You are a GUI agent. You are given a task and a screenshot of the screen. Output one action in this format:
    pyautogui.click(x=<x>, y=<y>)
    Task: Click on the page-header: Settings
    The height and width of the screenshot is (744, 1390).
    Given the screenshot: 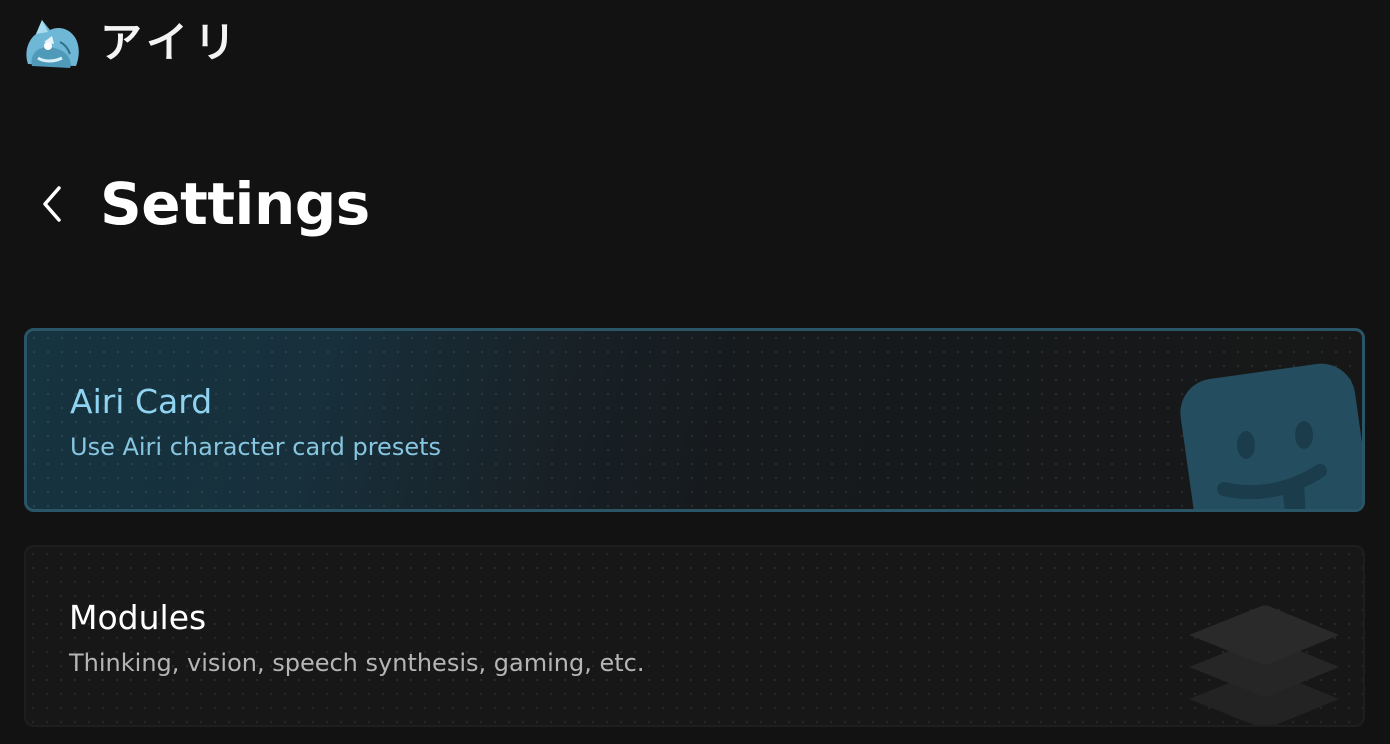 What is the action you would take?
    pyautogui.click(x=204, y=204)
    